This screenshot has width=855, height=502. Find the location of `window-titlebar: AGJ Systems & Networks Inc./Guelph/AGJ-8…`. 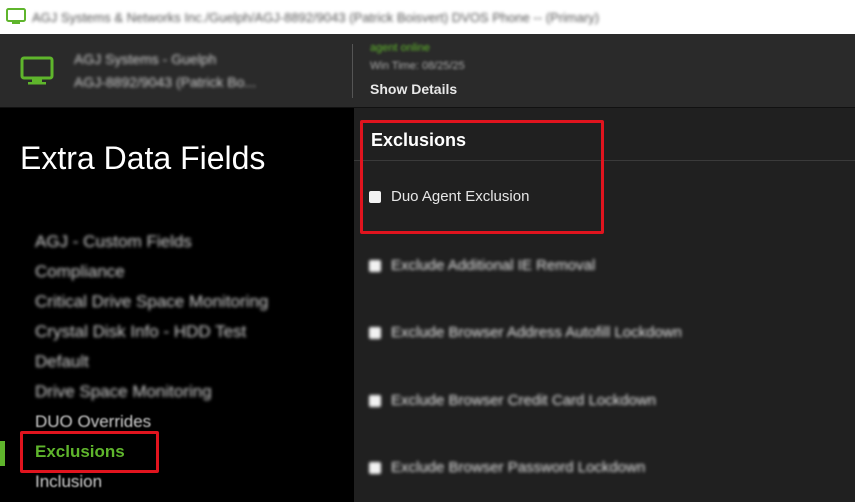

window-titlebar: AGJ Systems & Networks Inc./Guelph/AGJ-8… is located at coordinates (427, 17).